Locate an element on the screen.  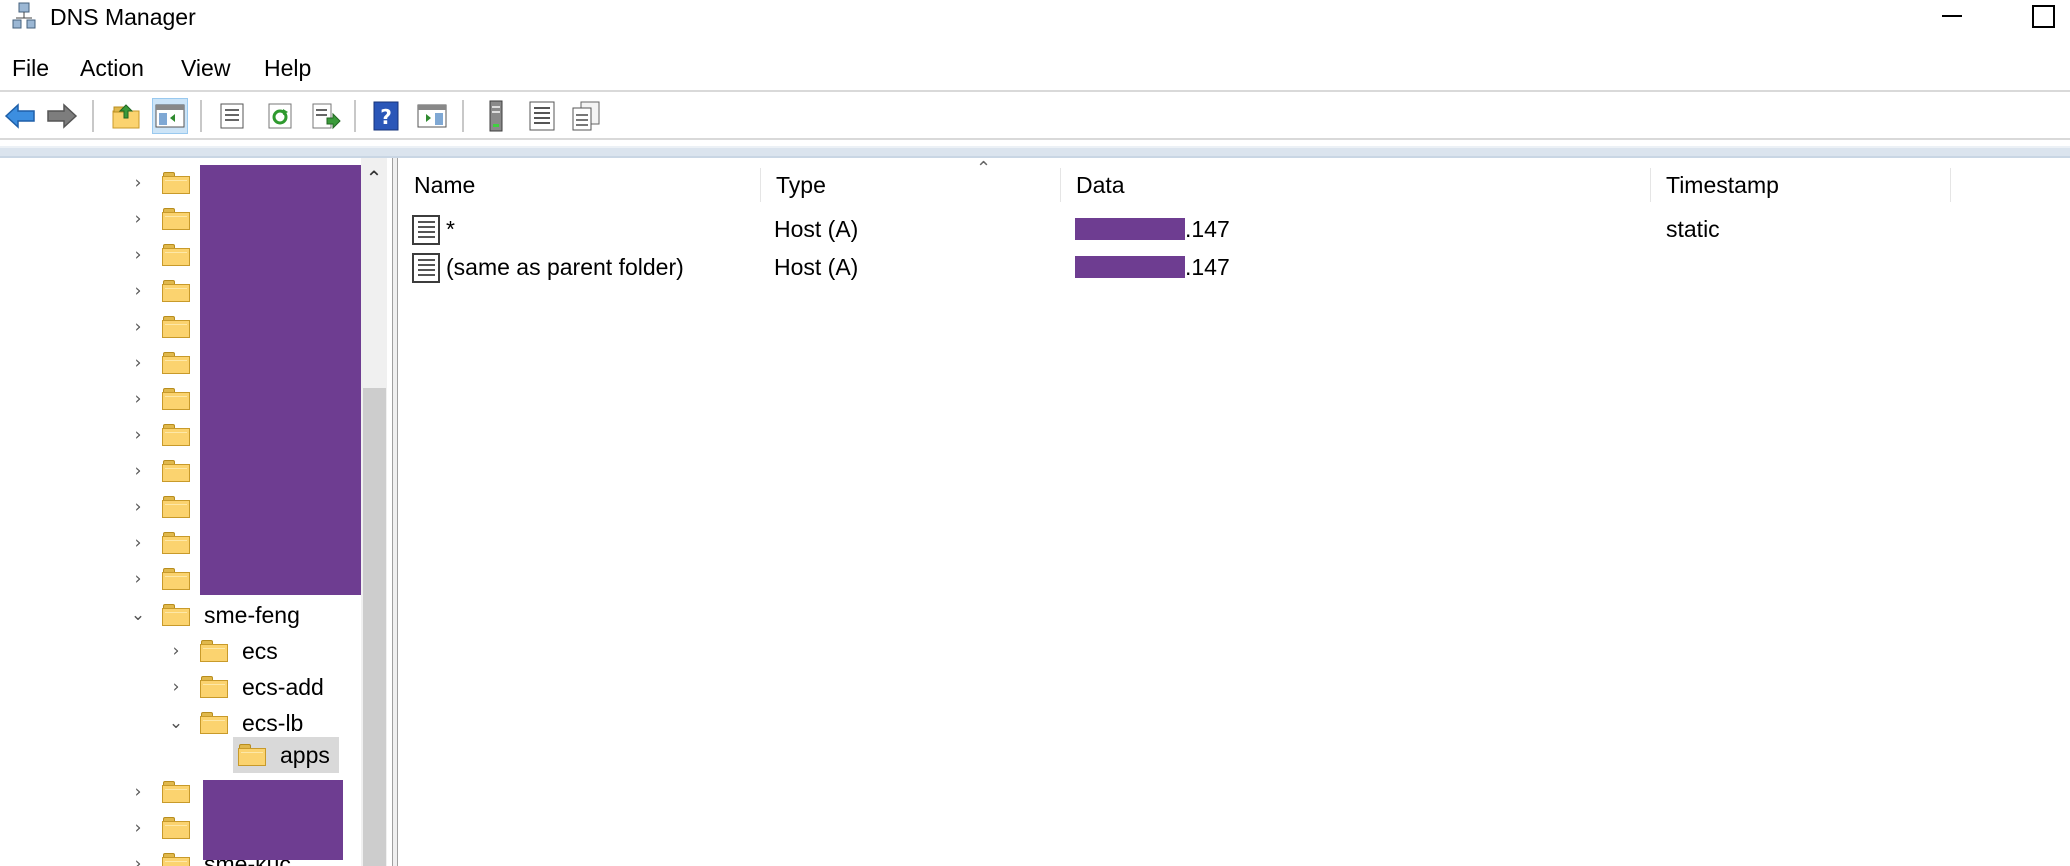
toolbar-separator-line is located at coordinates (1035, 139).